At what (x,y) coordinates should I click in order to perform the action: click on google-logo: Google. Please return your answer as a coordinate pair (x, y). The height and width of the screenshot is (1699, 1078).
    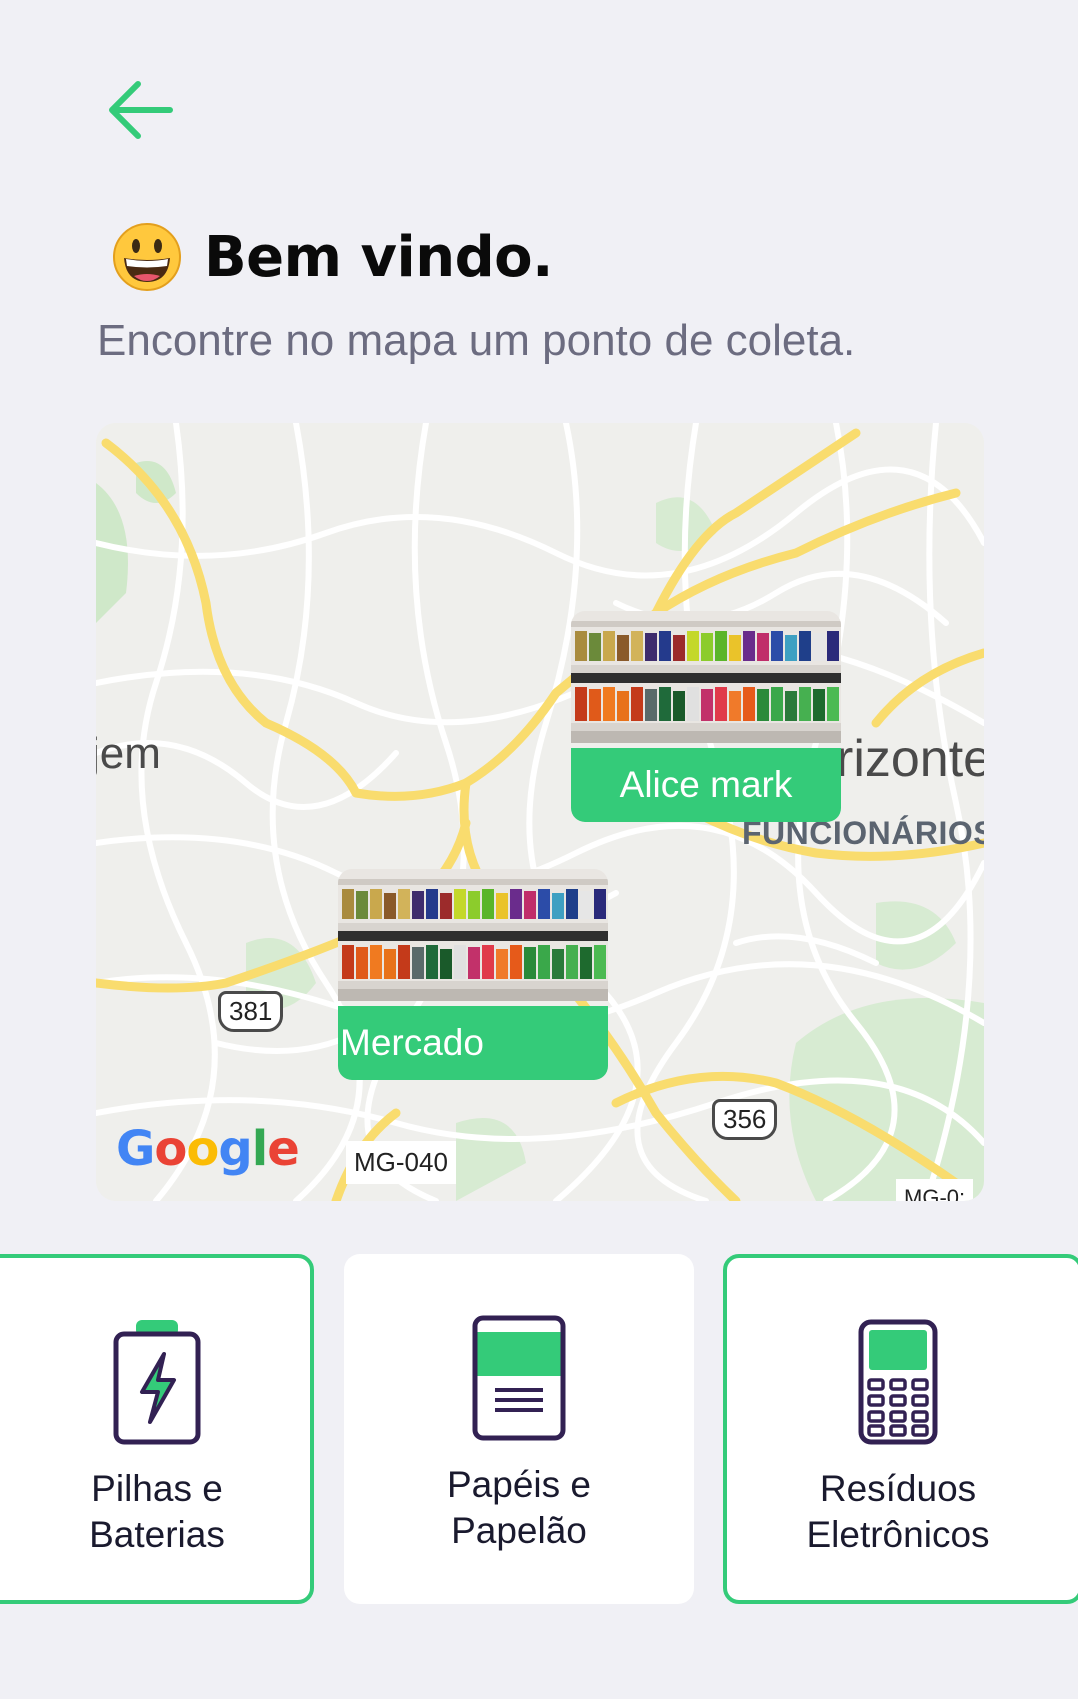
    Looking at the image, I should click on (208, 1149).